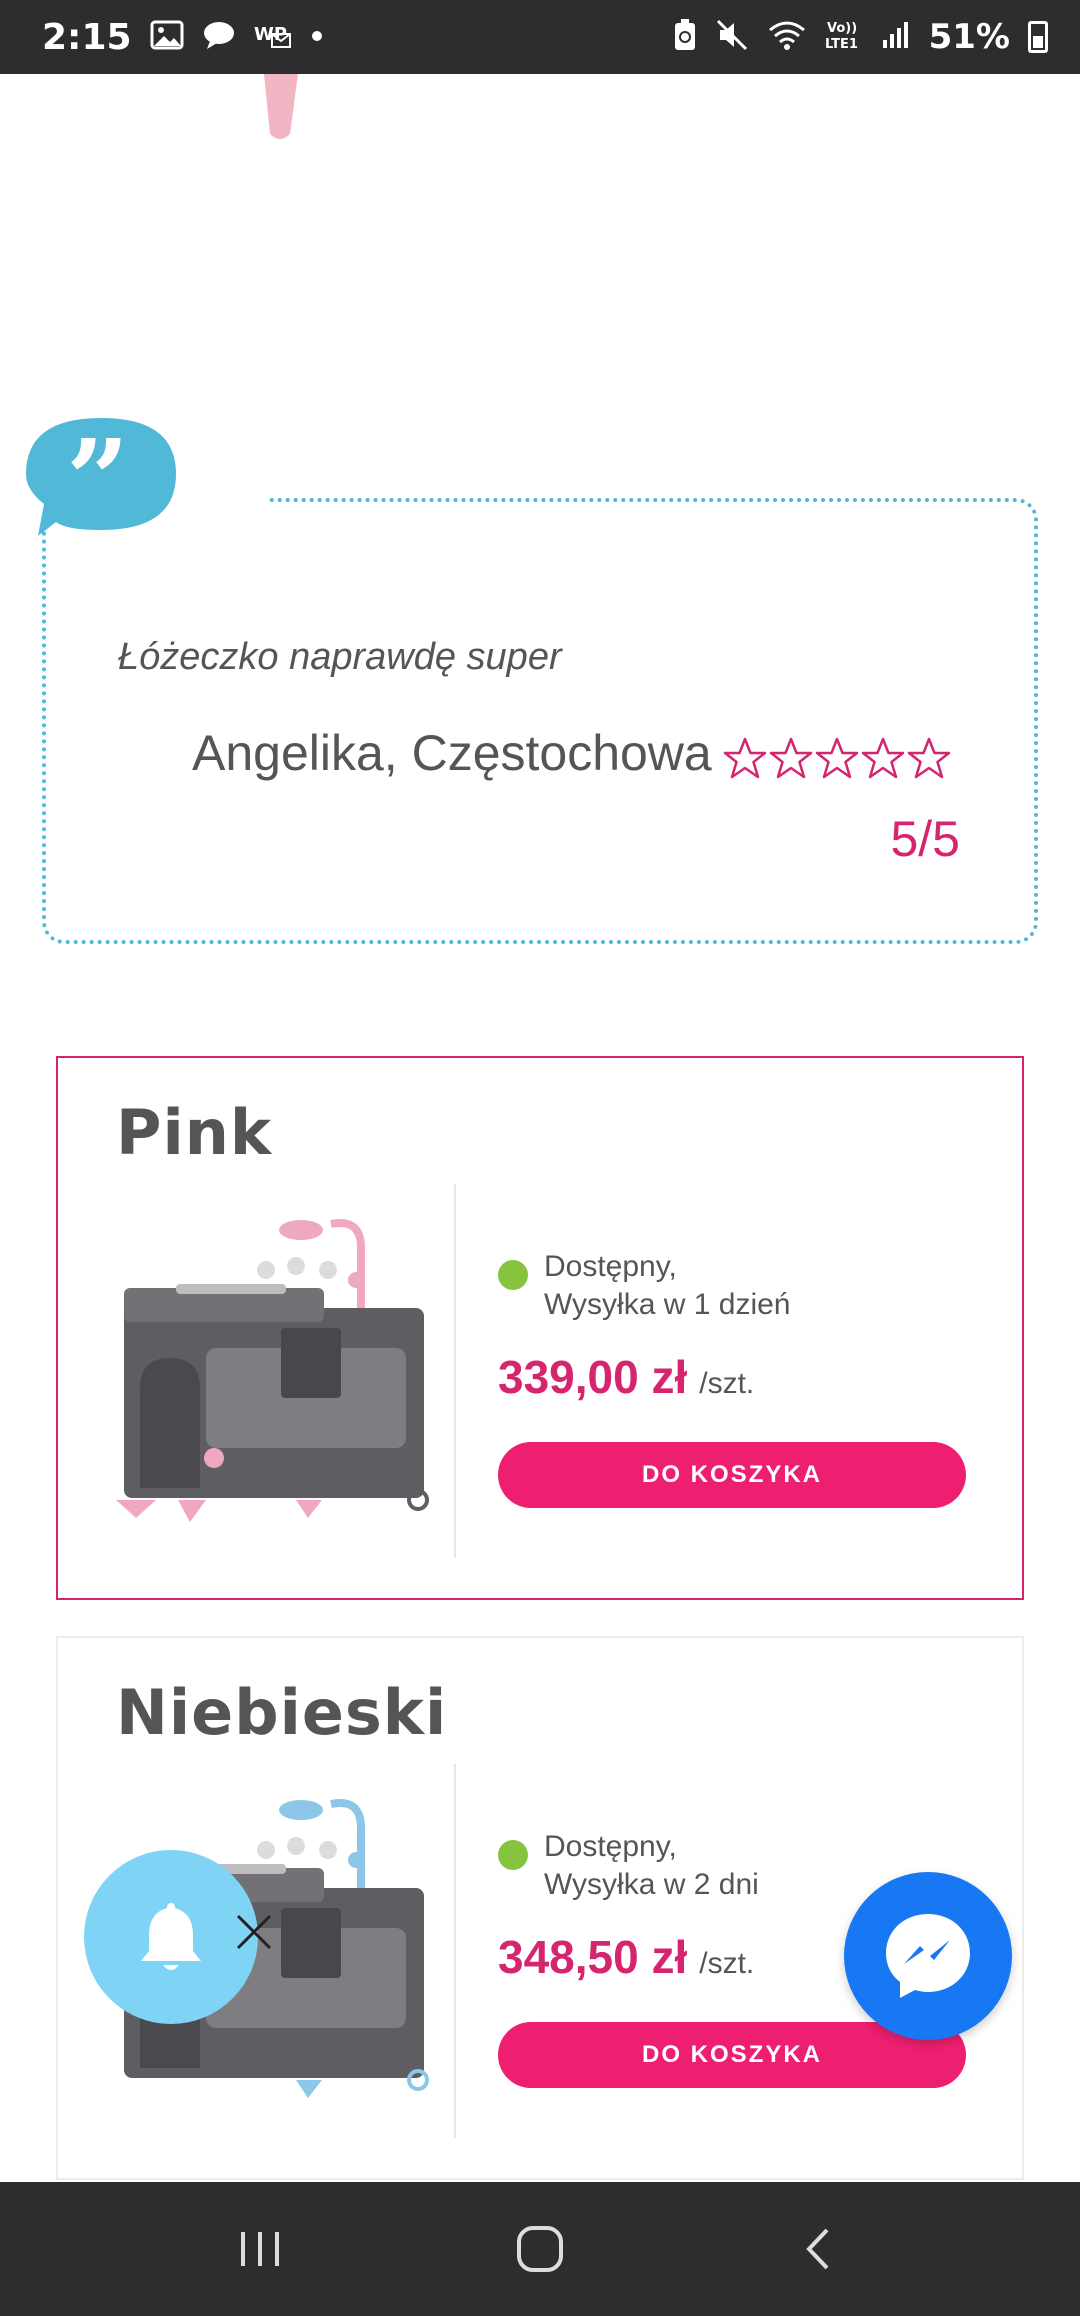 The width and height of the screenshot is (1080, 2316). I want to click on status-bar: 2:15 WP Vo)) LTE1 51%, so click(540, 37).